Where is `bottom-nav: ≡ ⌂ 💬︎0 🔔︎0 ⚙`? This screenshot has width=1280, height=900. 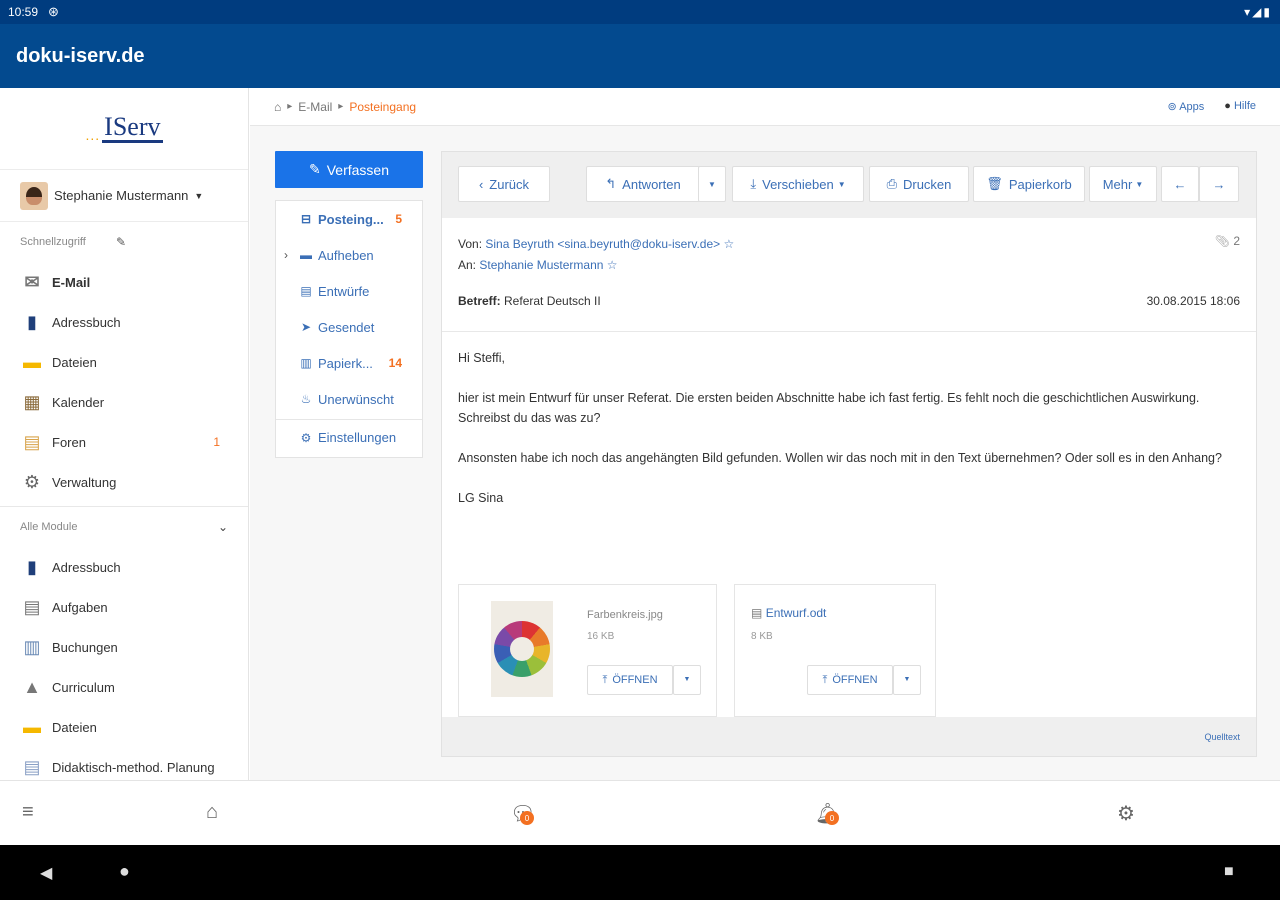 bottom-nav: ≡ ⌂ 💬︎0 🔔︎0 ⚙ is located at coordinates (640, 812).